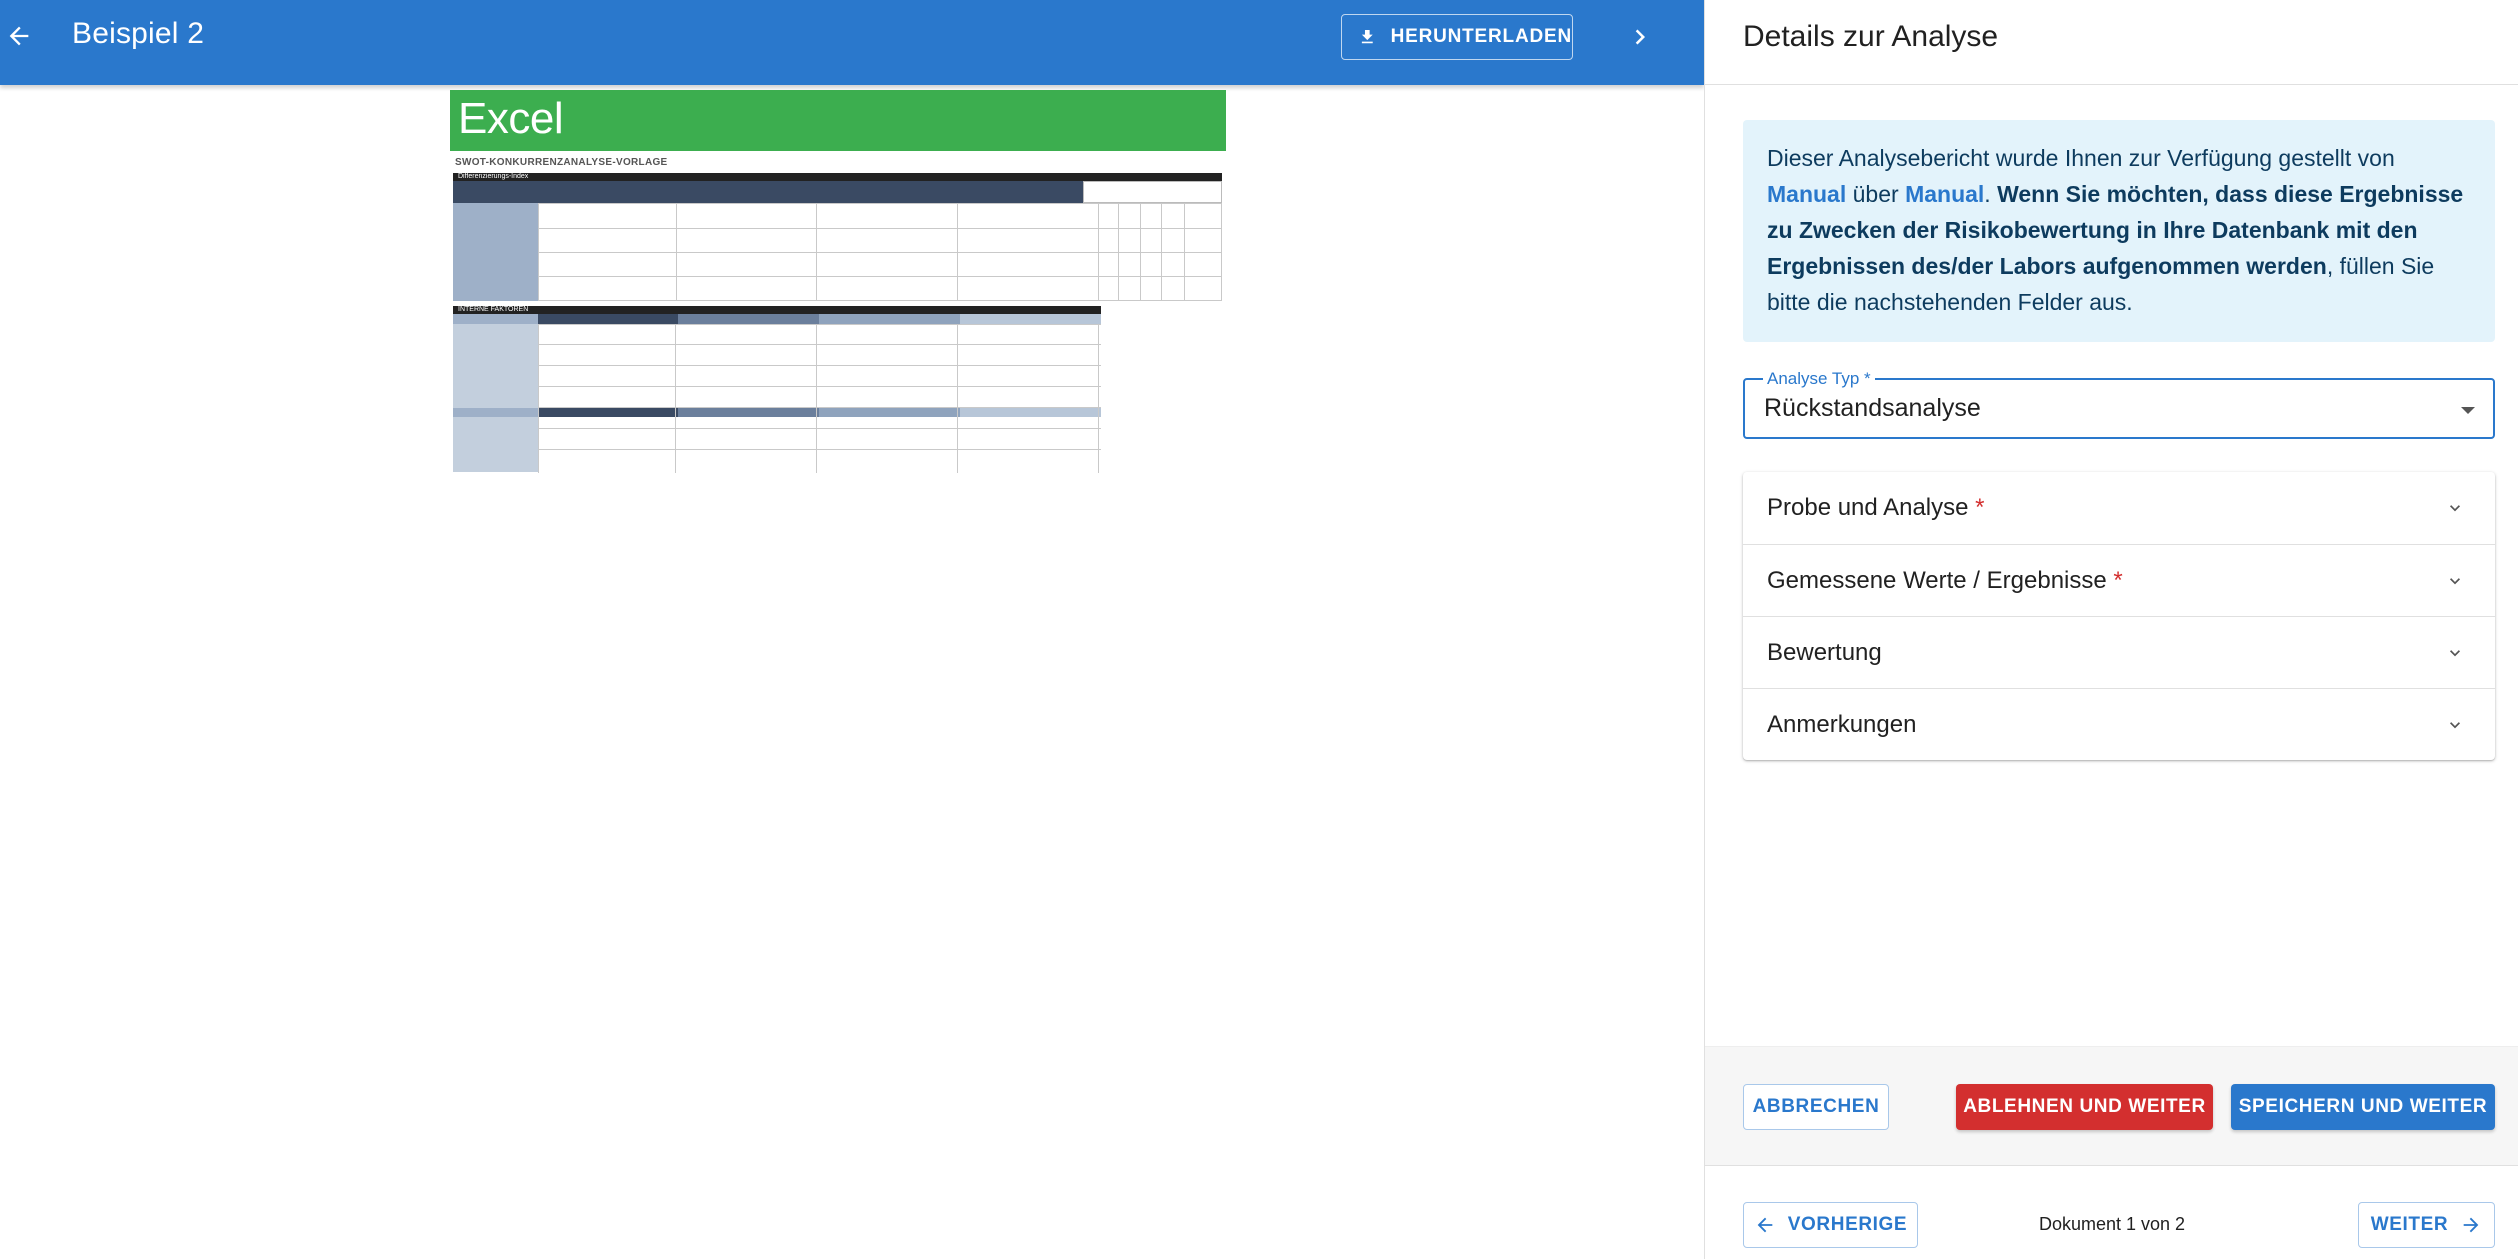 This screenshot has height=1259, width=2518. I want to click on section-label: Probe und Analyse *, so click(1876, 507).